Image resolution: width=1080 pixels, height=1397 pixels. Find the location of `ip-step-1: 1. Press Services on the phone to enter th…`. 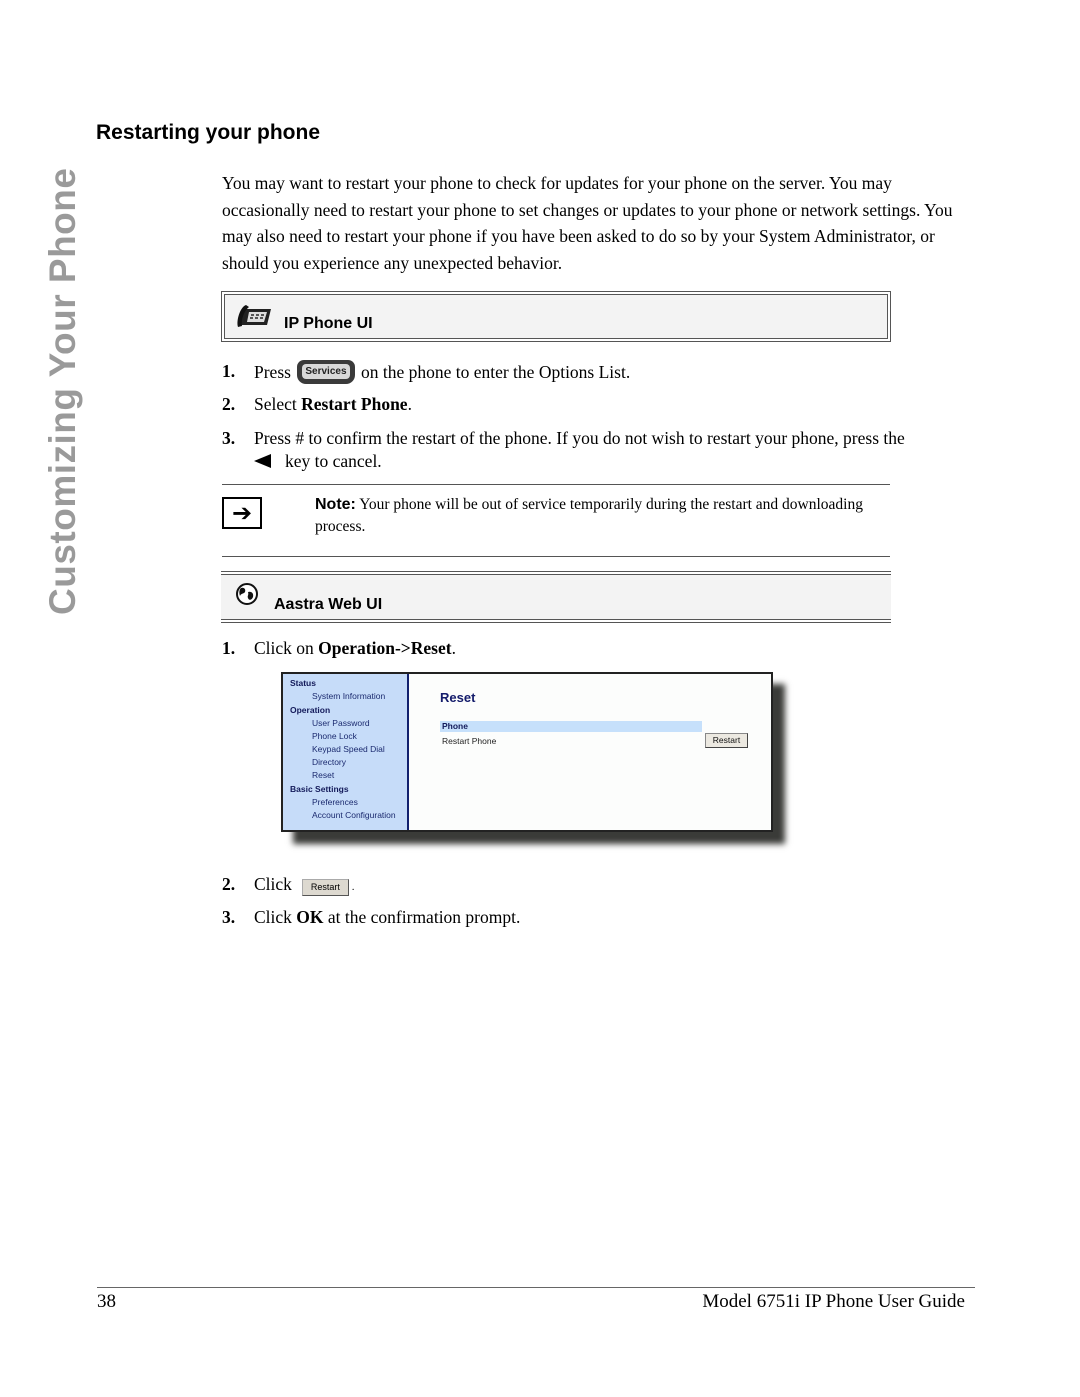

ip-step-1: 1. Press Services on the phone to enter th… is located at coordinates (602, 373).